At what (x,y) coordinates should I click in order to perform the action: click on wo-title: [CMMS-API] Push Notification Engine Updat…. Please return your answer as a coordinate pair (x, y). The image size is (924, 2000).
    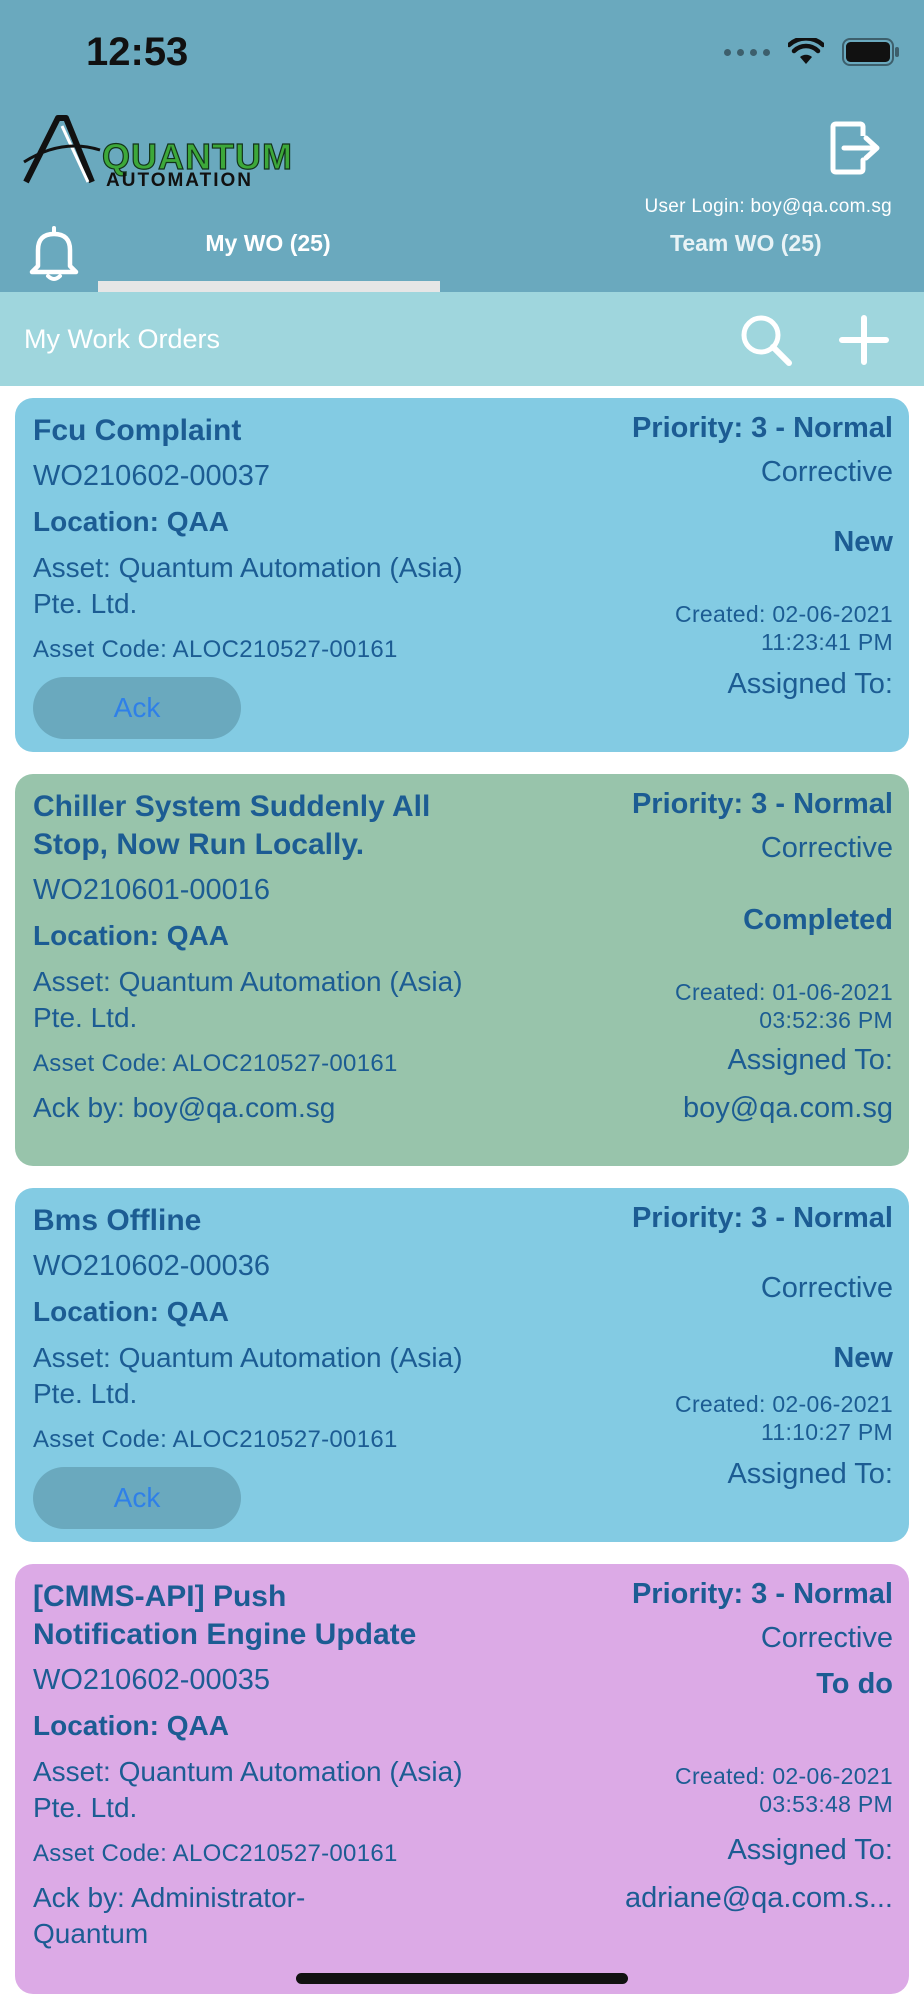
    Looking at the image, I should click on (224, 1616).